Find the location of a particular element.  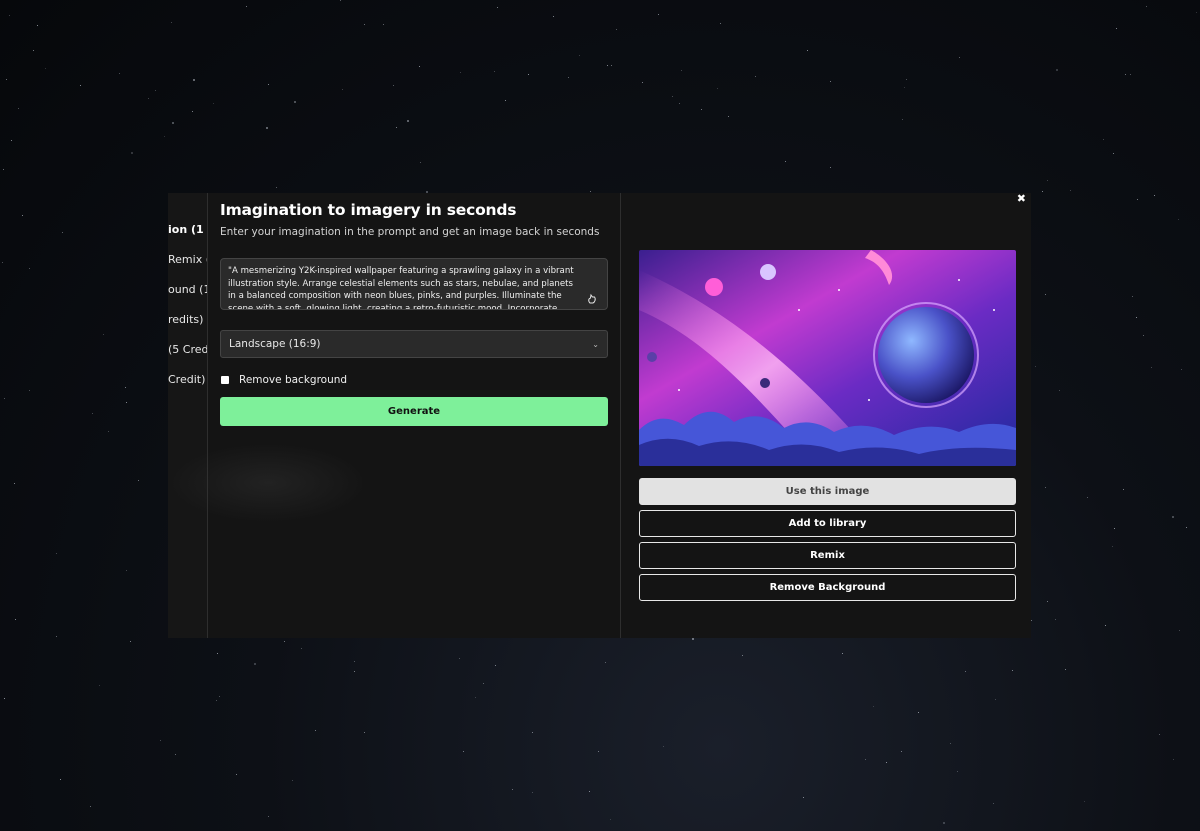

remove-background-label: Remove background is located at coordinates (293, 380).